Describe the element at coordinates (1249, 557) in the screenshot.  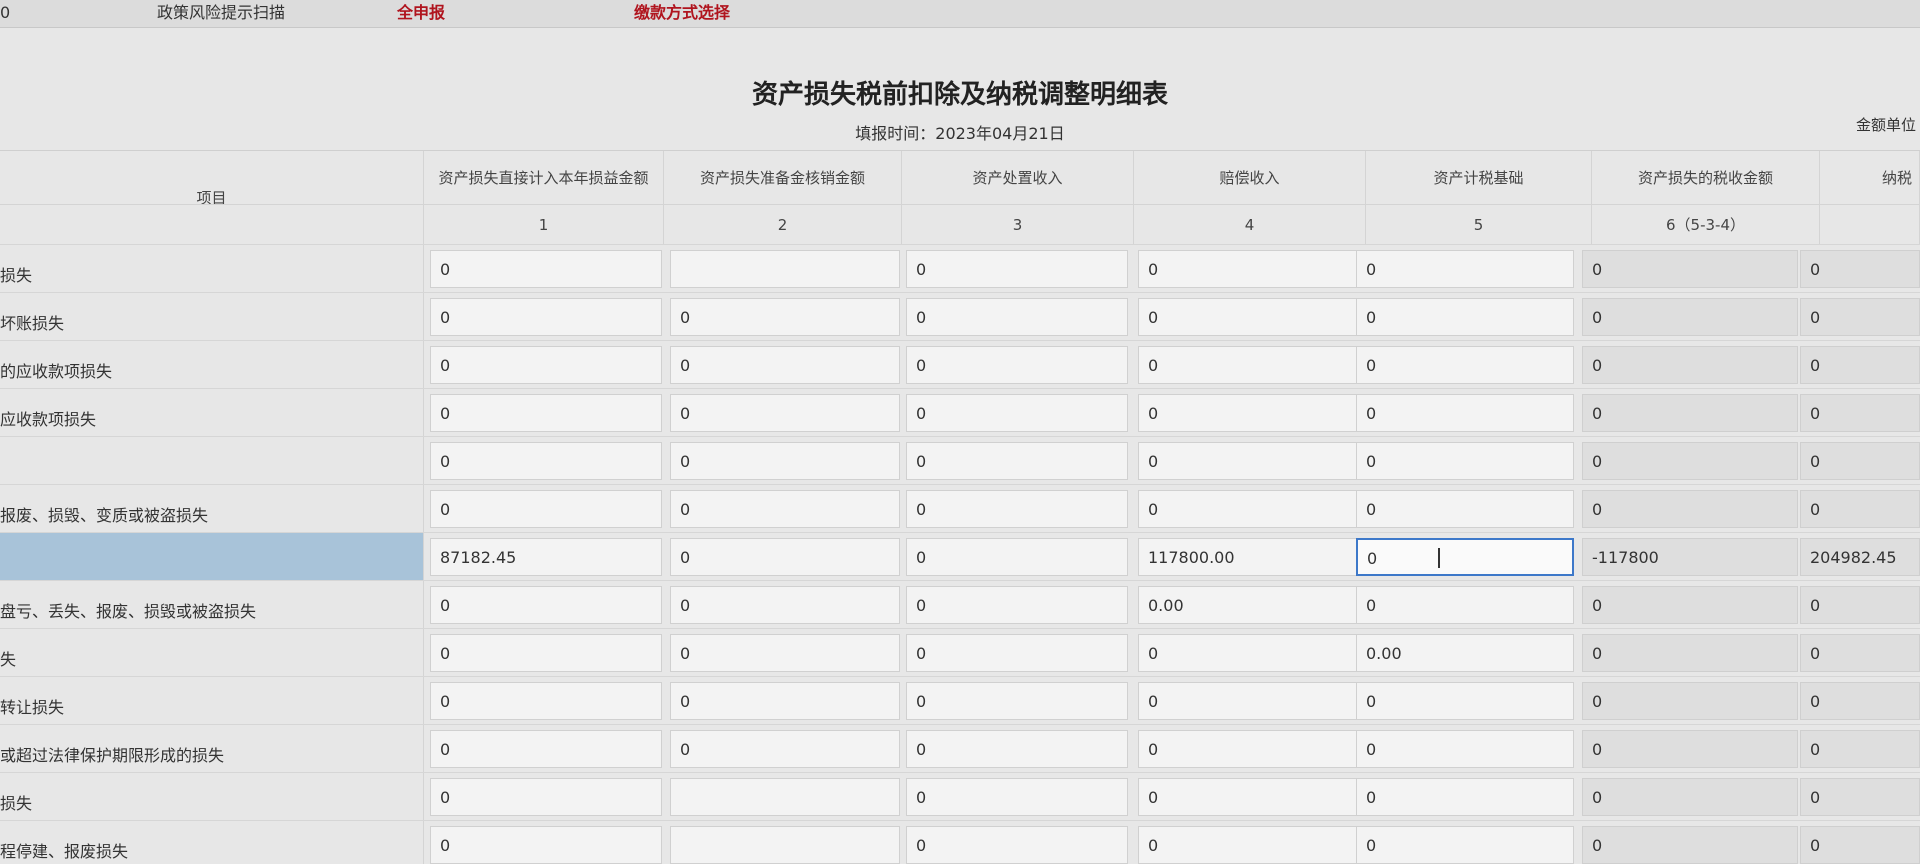
I see `cell-input-col-4: 117800.00` at that location.